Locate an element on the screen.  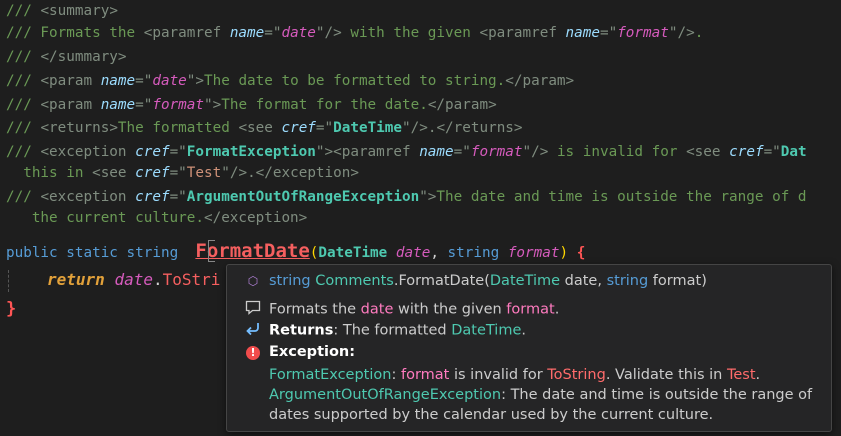
code-line-12: return date.ToStri is located at coordinates (134, 279).